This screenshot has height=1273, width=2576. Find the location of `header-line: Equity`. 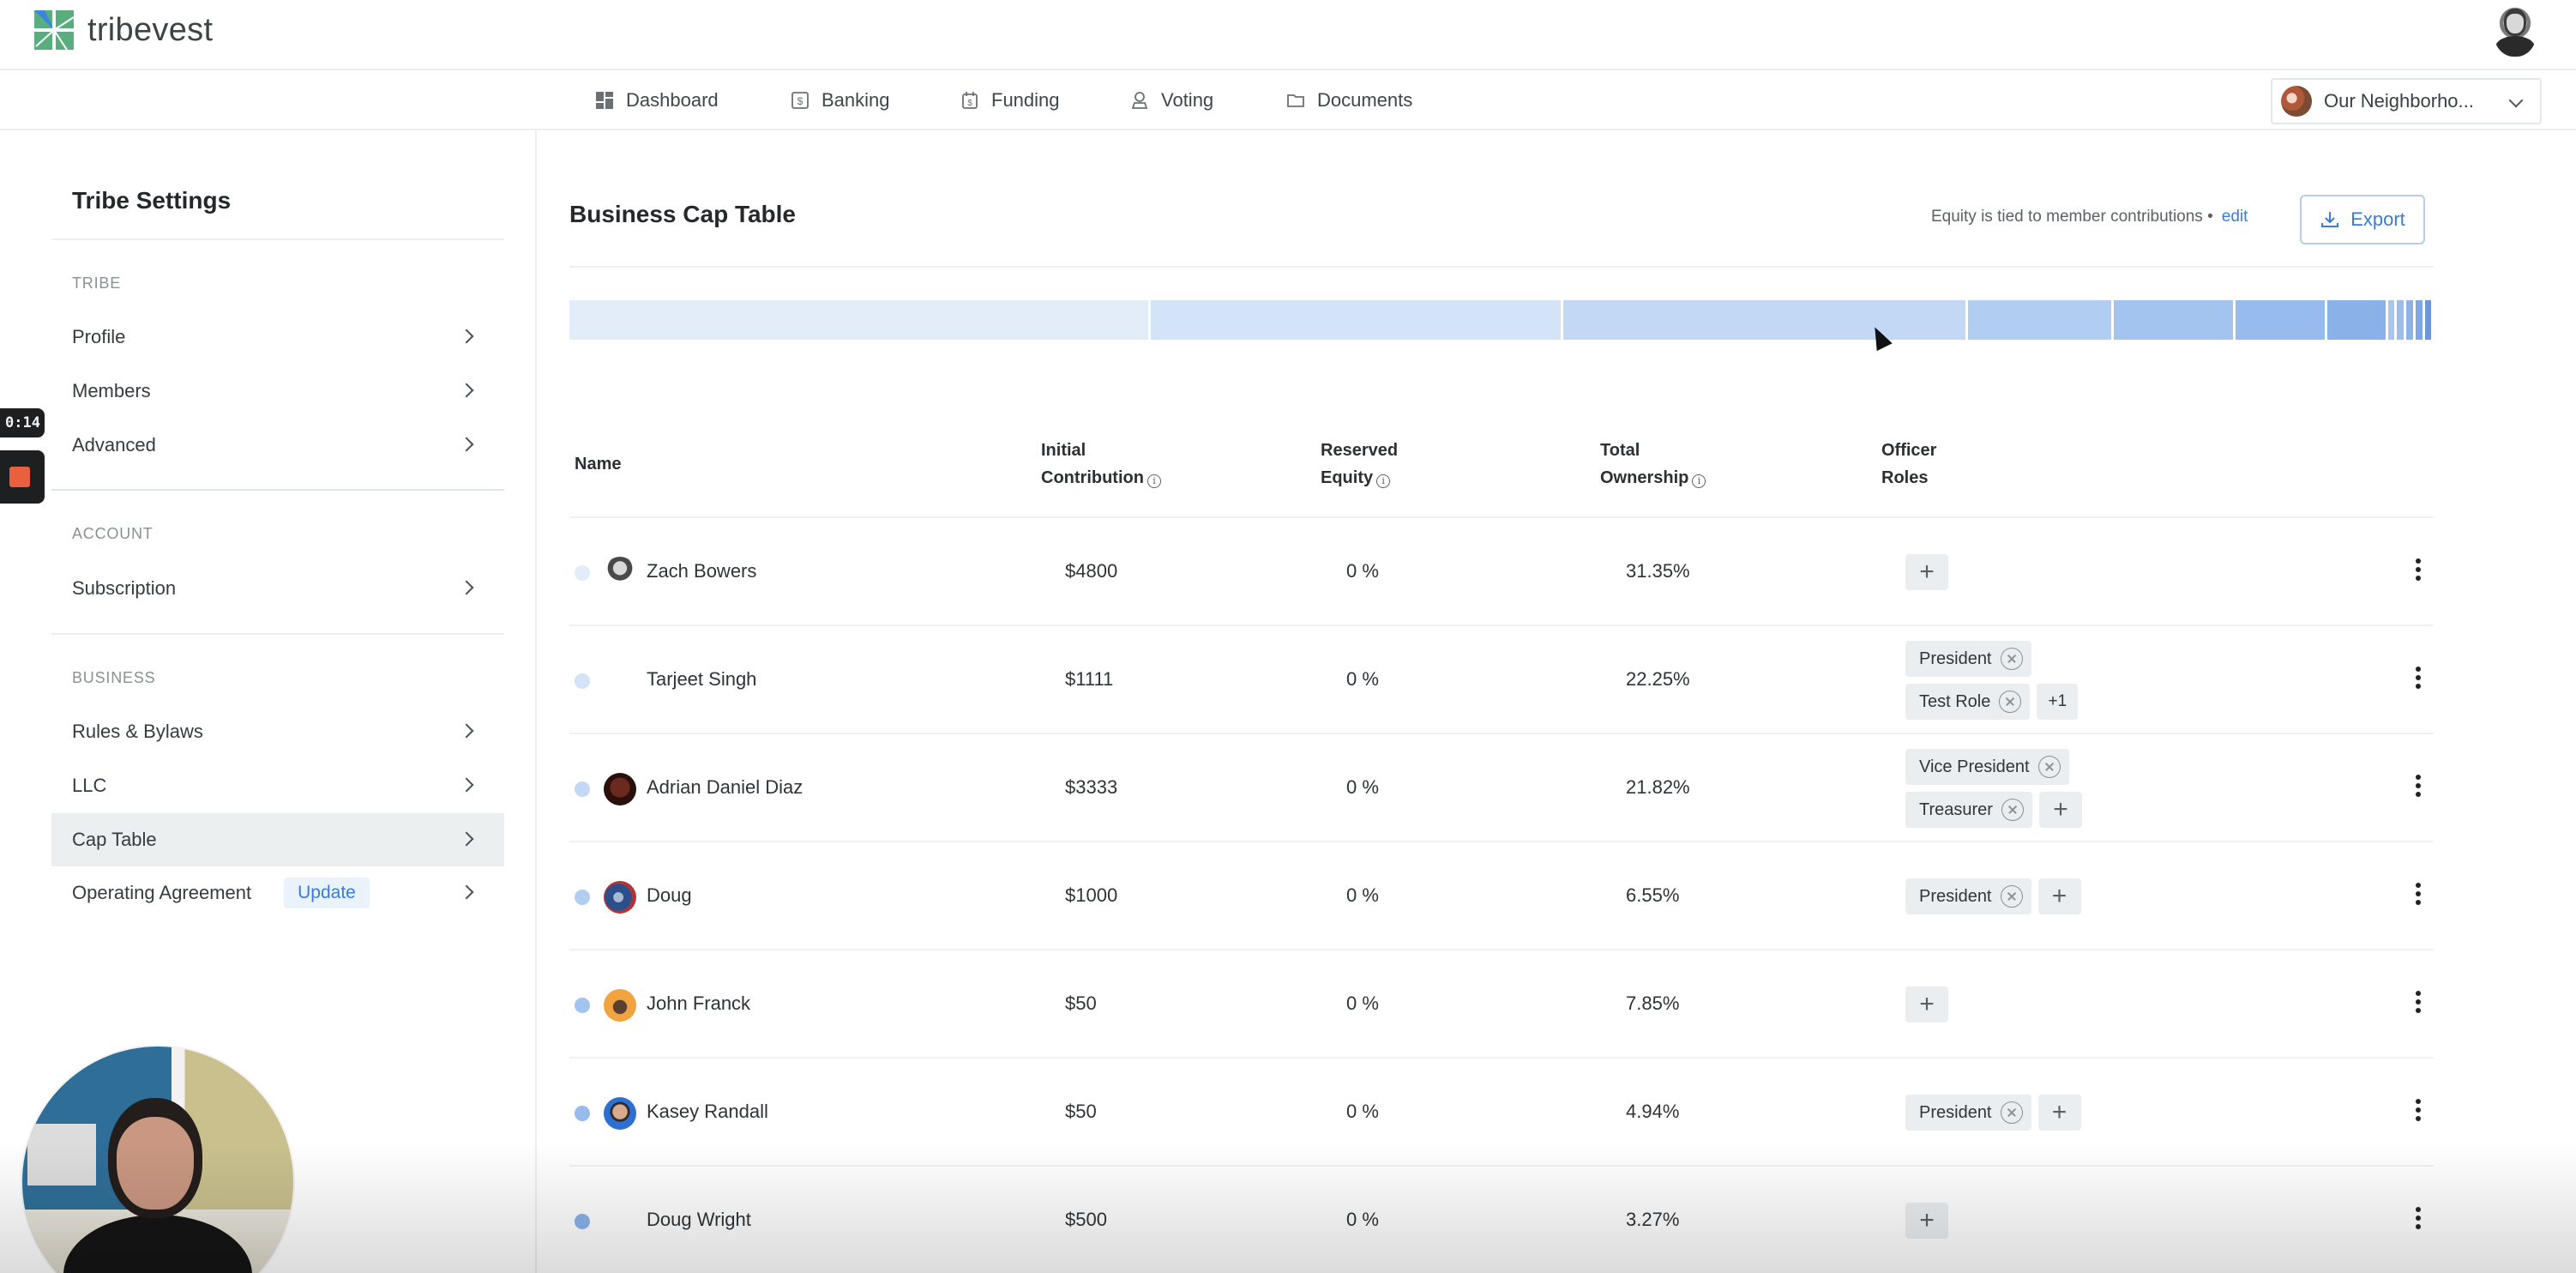

header-line: Equity is located at coordinates (1347, 477).